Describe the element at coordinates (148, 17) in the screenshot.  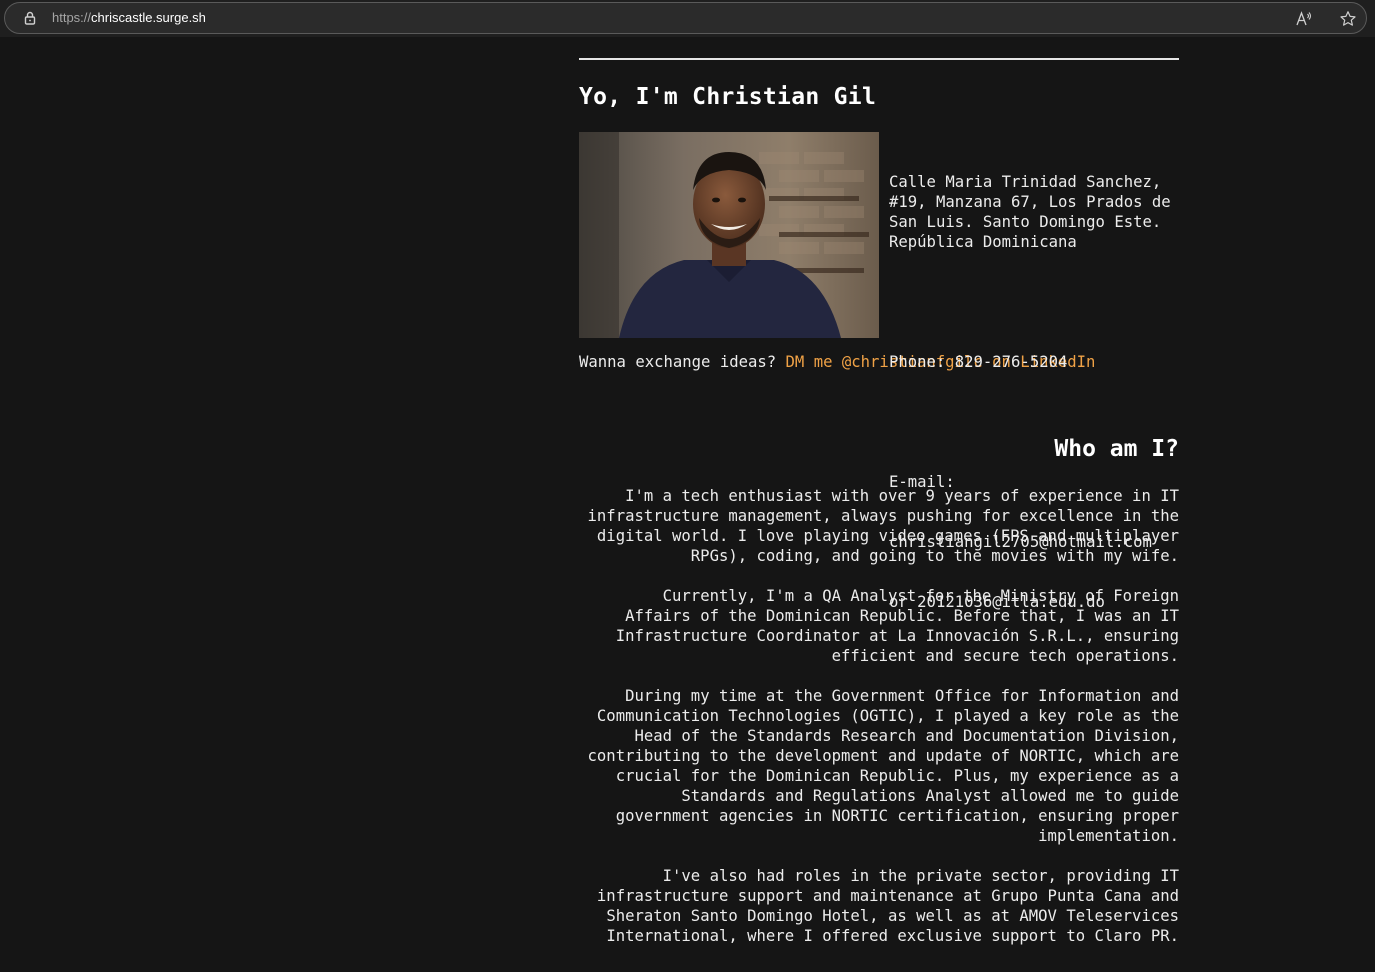
I see `url-host: chriscastle.surge.sh` at that location.